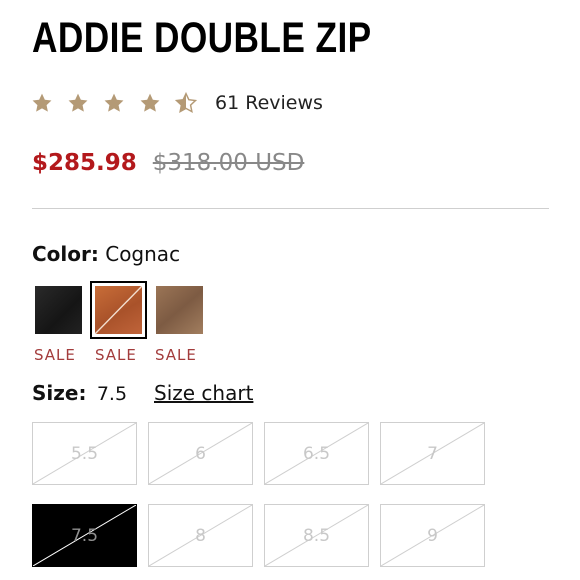 This screenshot has height=580, width=580. What do you see at coordinates (290, 208) in the screenshot?
I see `divider` at bounding box center [290, 208].